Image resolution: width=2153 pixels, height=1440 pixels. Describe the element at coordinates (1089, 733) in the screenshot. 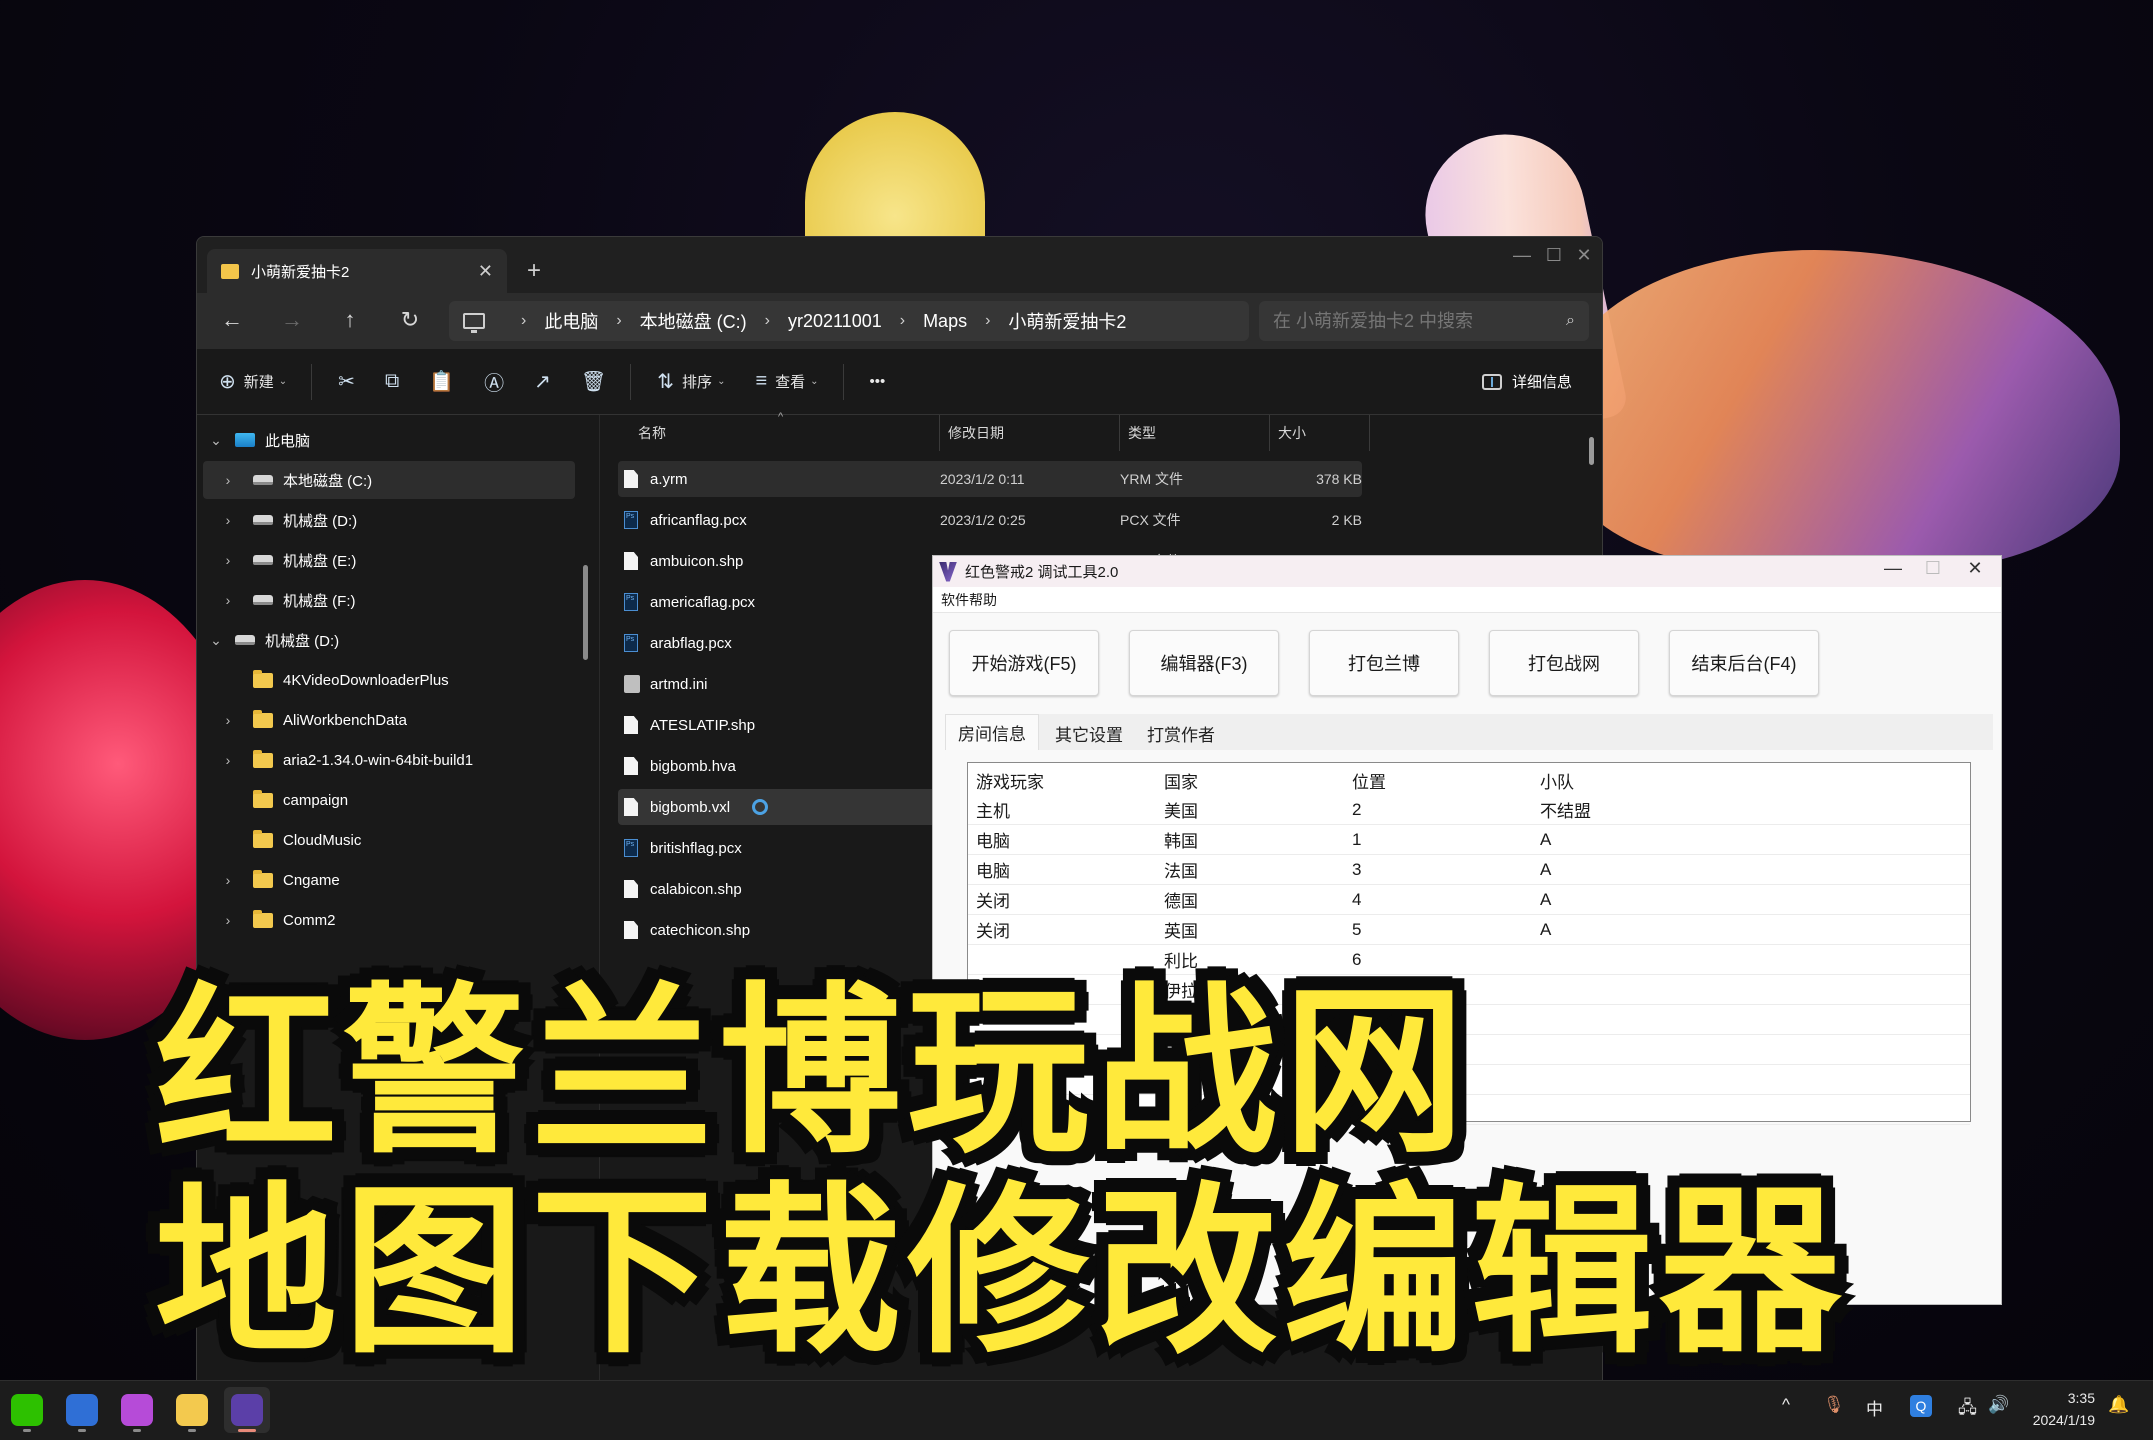

I see `tab-other-settings: 其它设置` at that location.